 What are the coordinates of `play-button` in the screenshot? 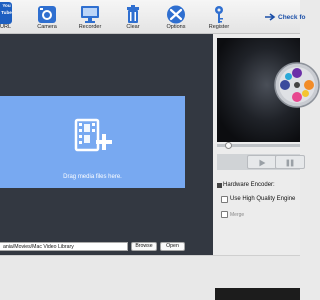 It's located at (262, 162).